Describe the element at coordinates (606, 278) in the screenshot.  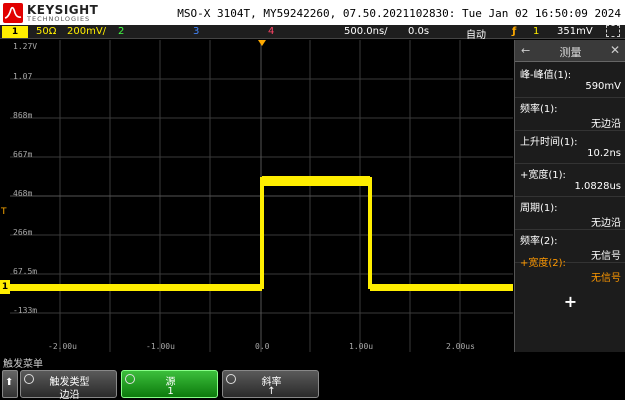
I see `measurement-value: 无信号` at that location.